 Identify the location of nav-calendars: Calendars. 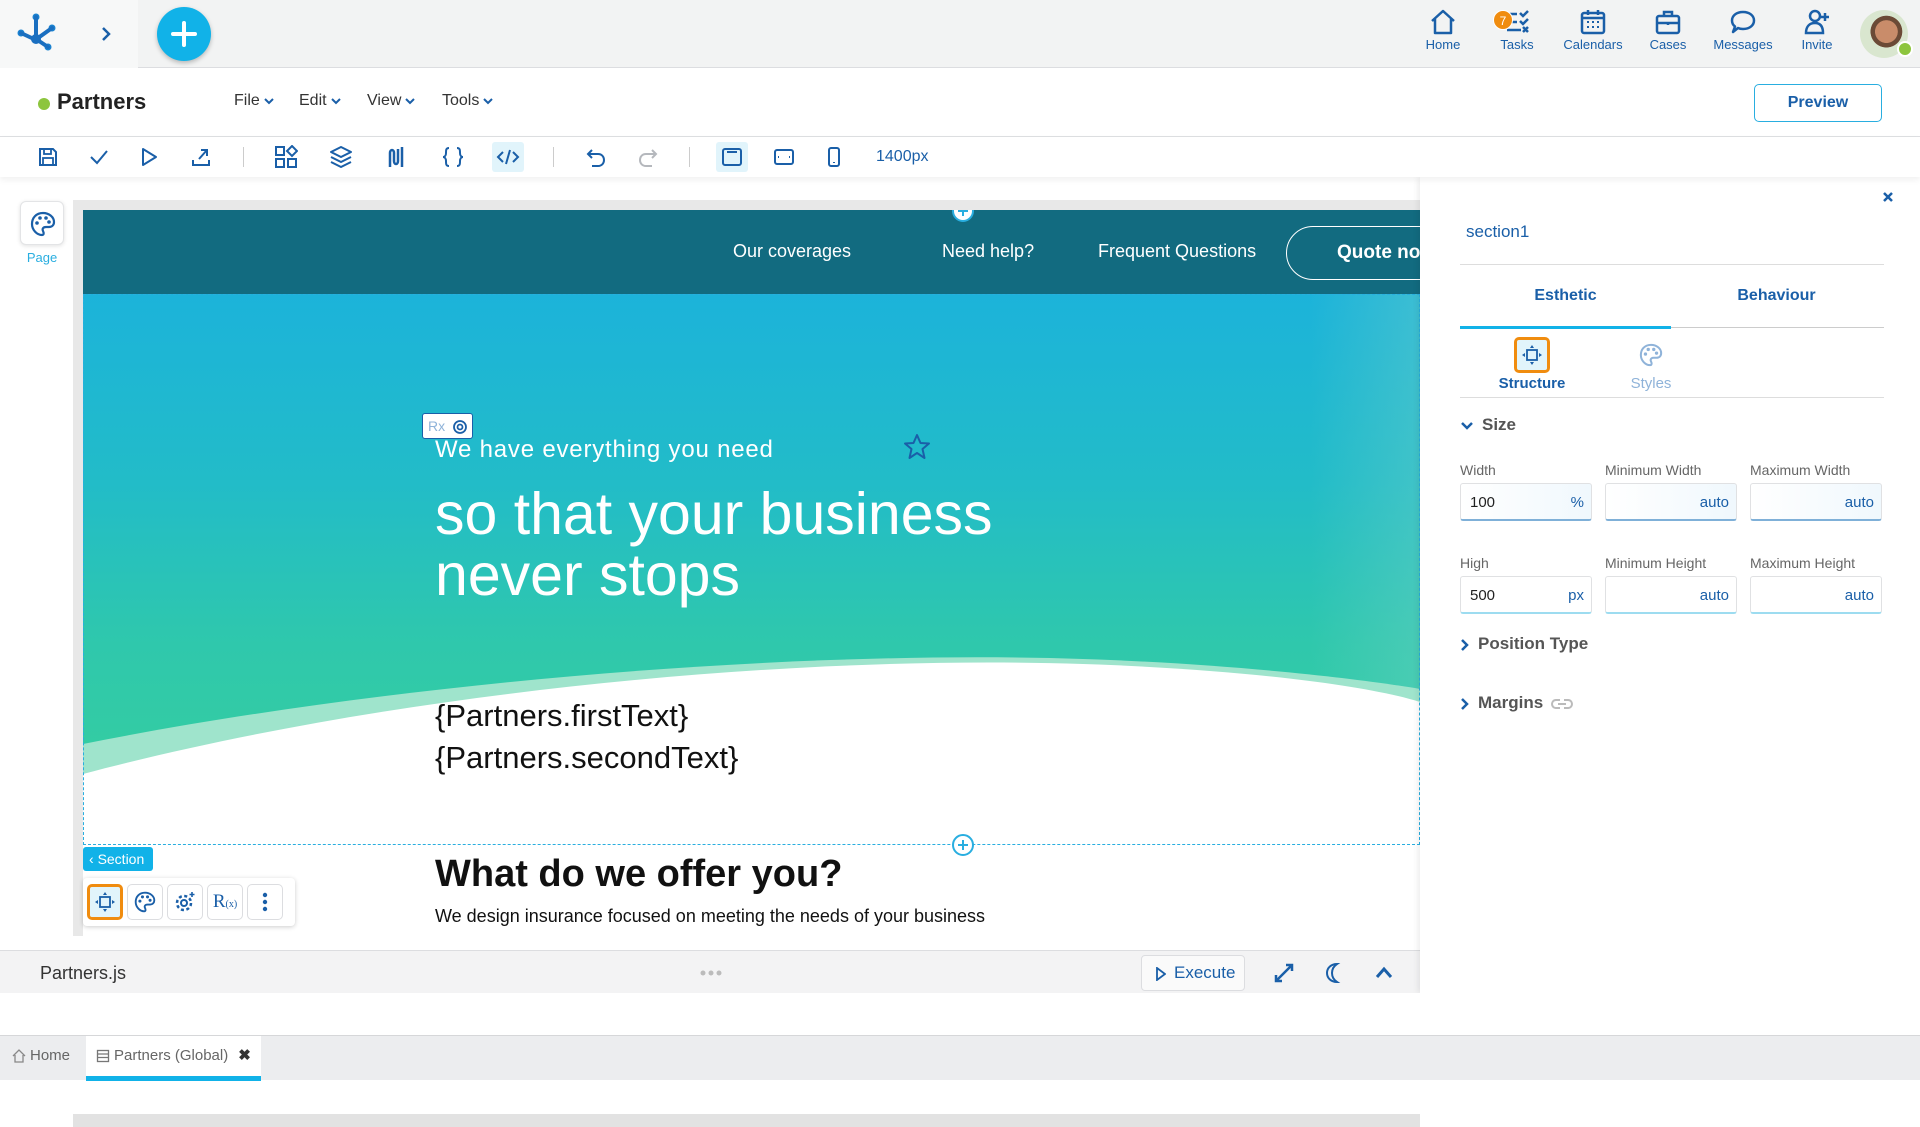
(1593, 33).